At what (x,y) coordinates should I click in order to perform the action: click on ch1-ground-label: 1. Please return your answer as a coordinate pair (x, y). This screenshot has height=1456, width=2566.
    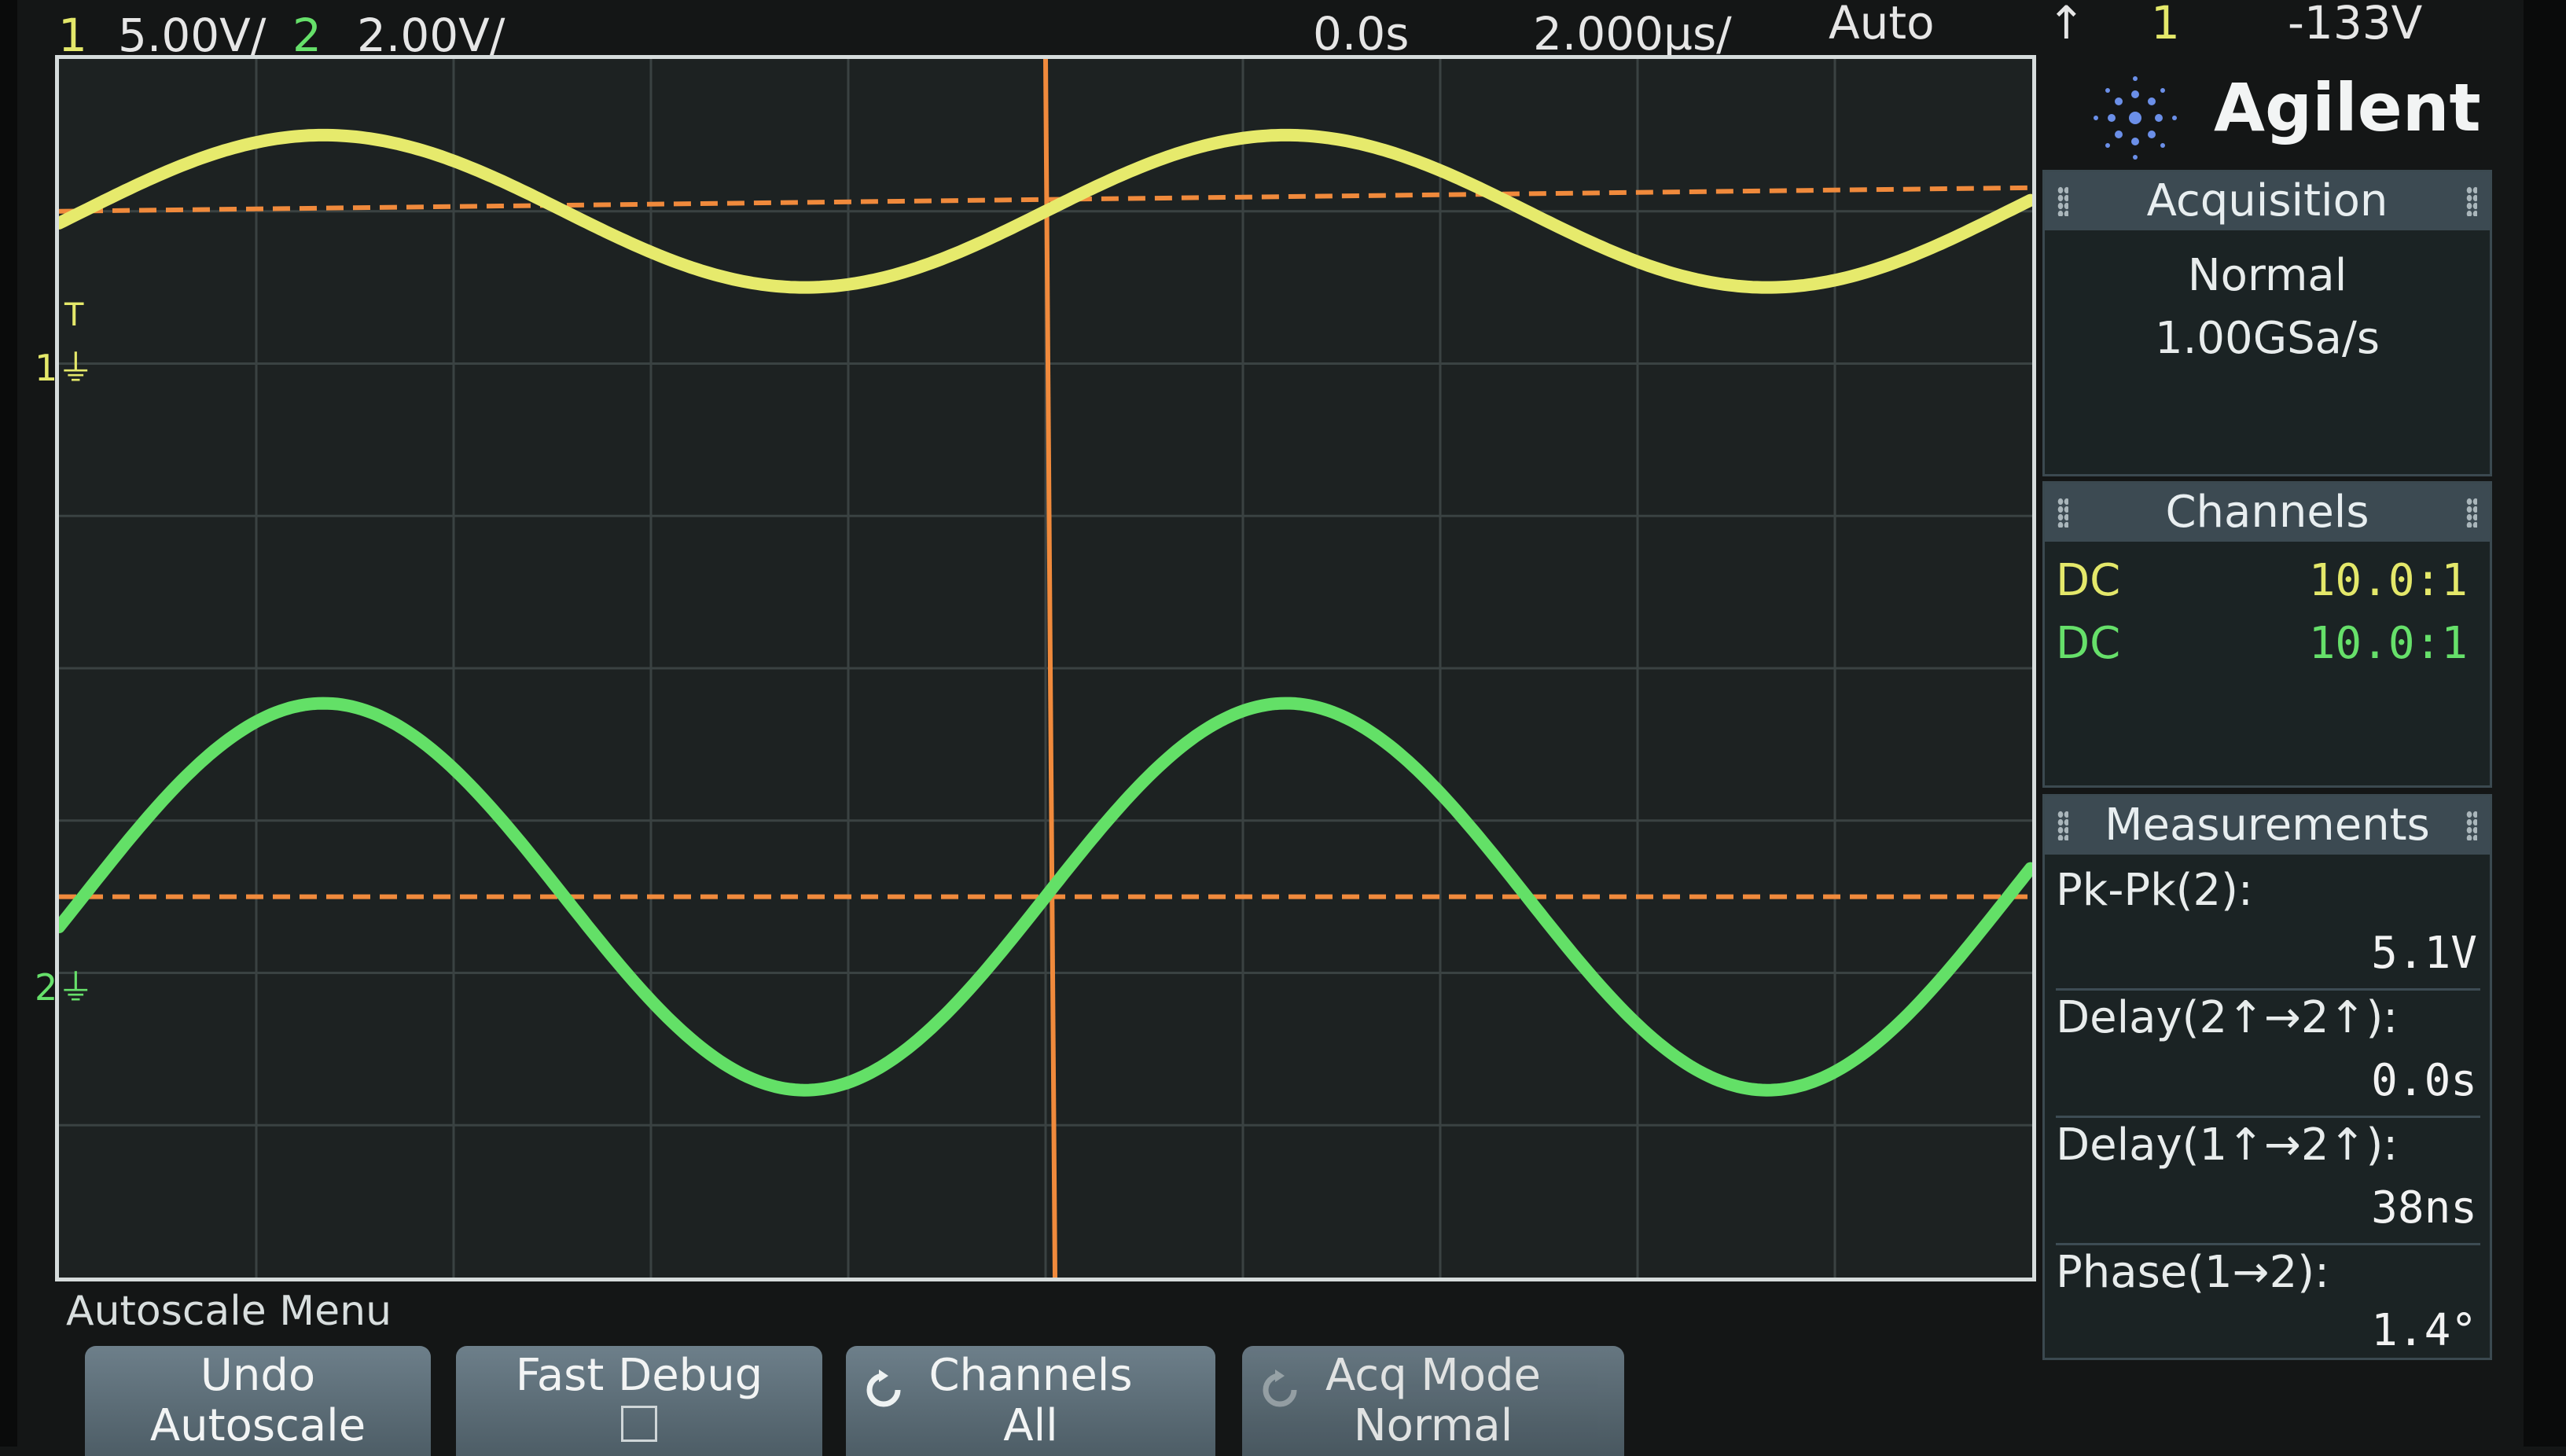
    Looking at the image, I should click on (46, 368).